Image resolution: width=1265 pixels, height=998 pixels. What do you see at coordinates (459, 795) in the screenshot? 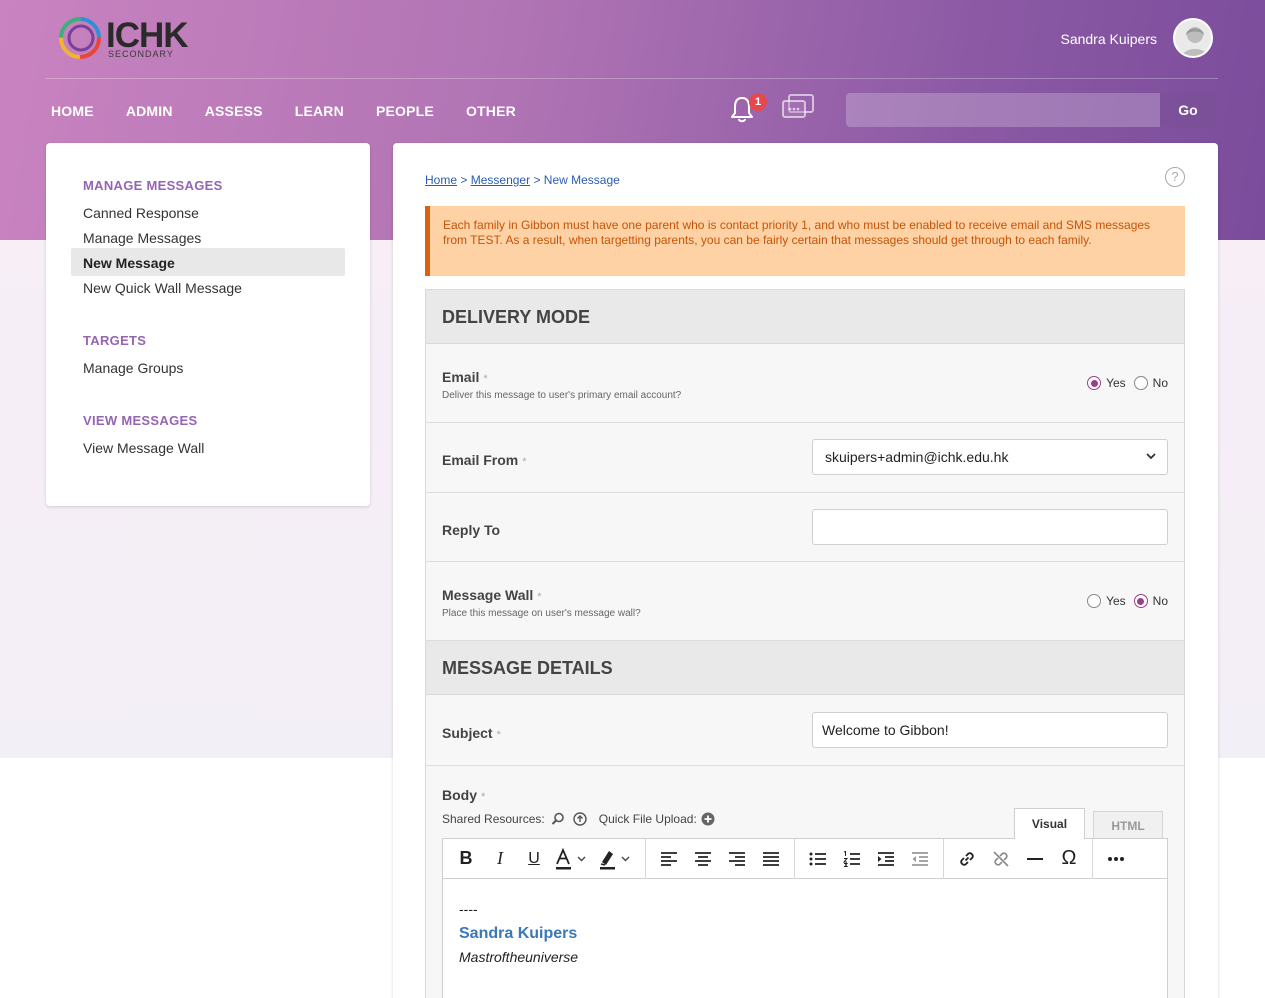
I see `body-label-text: Body` at bounding box center [459, 795].